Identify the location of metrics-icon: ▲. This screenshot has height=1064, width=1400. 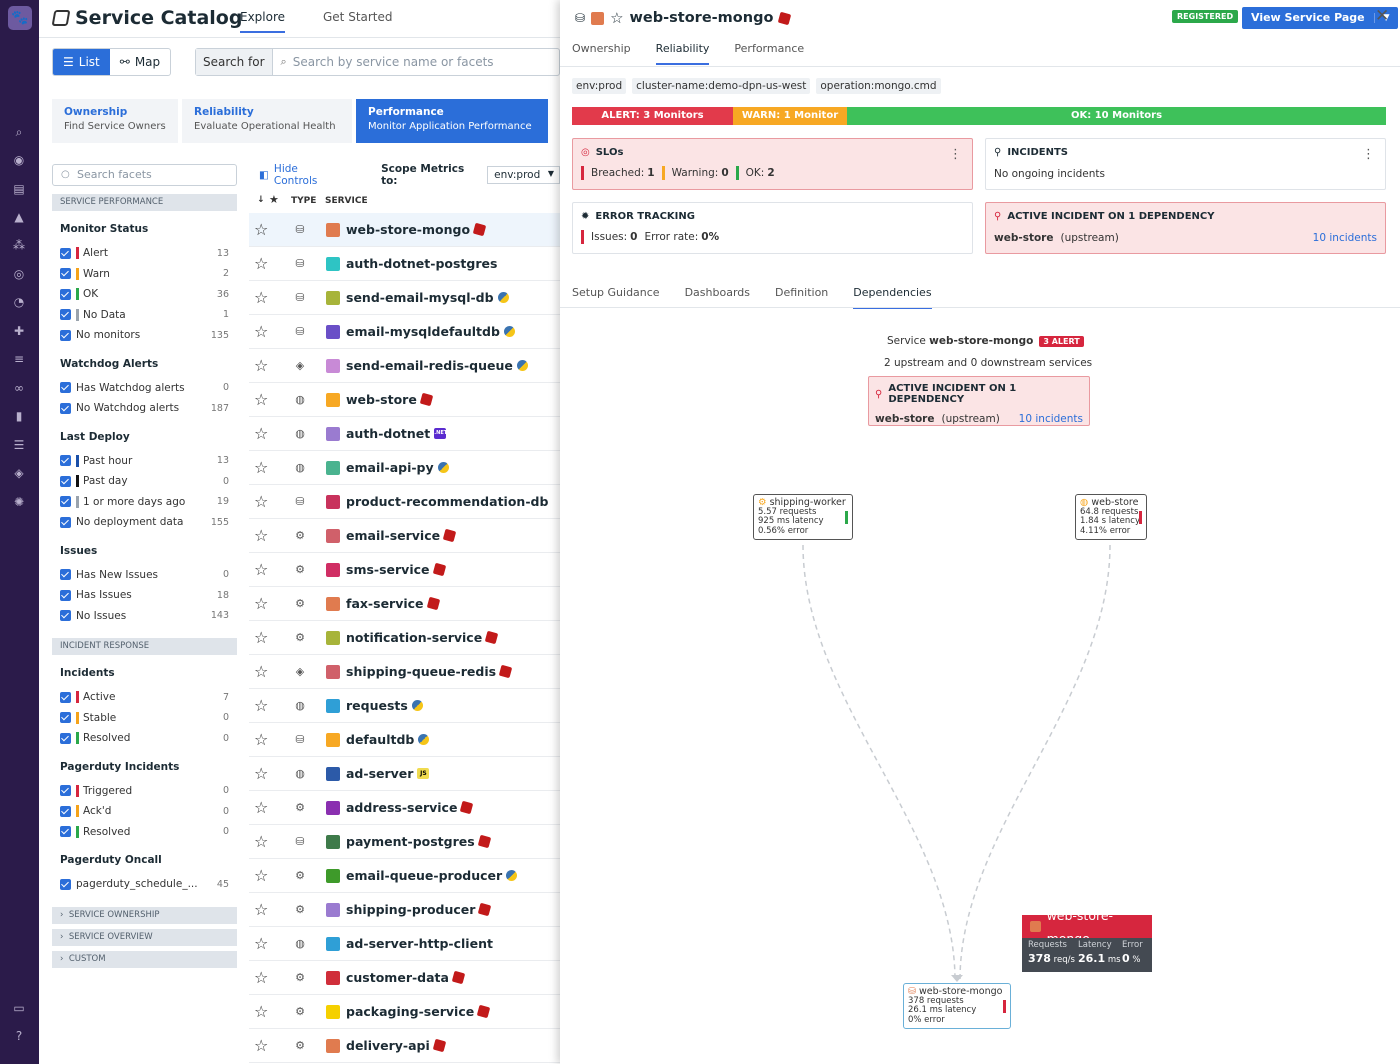
(19, 217).